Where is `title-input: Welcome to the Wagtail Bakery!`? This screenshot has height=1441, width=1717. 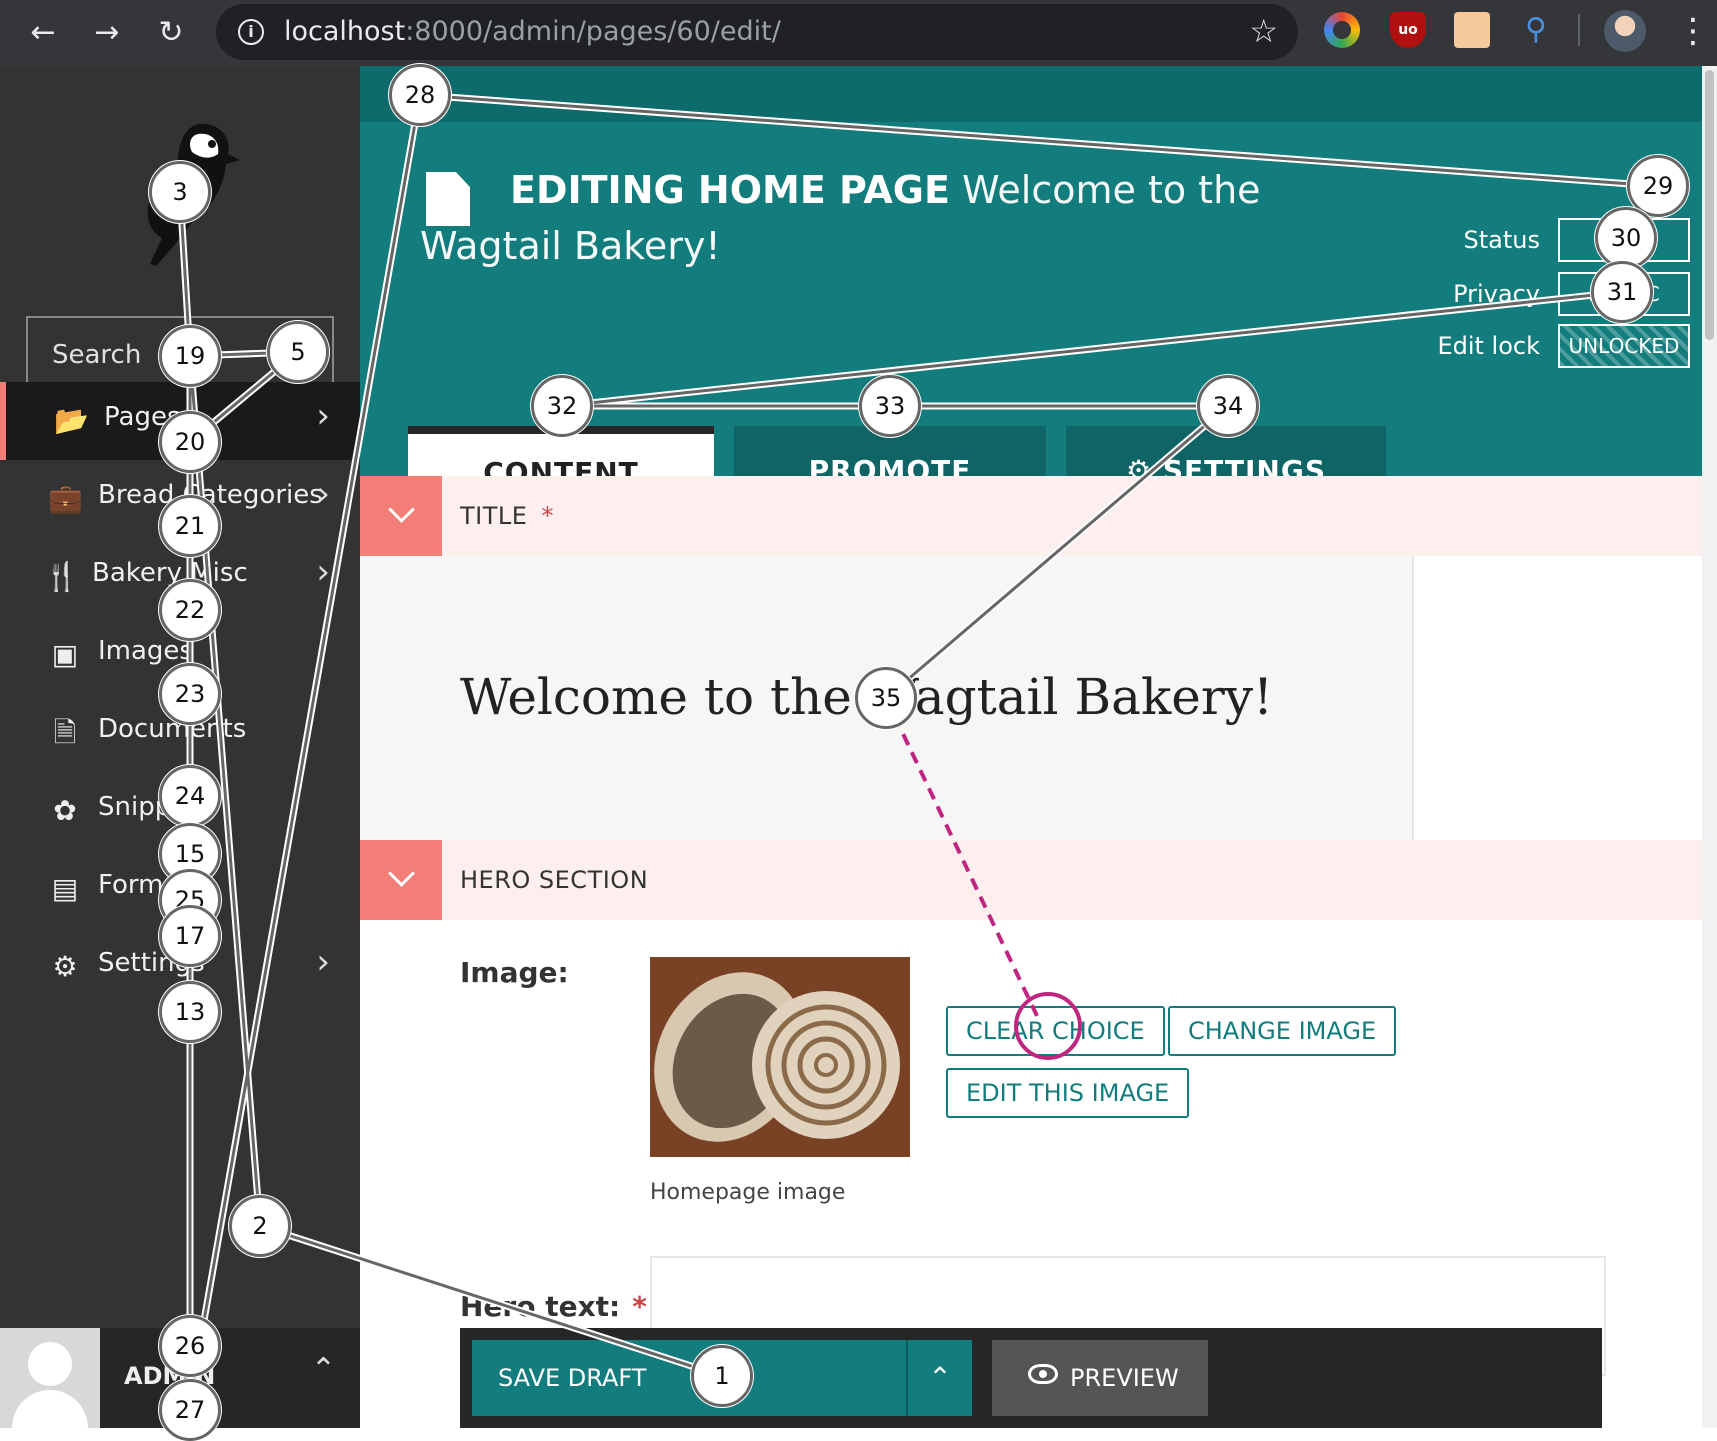
title-input: Welcome to the Wagtail Bakery! is located at coordinates (887, 698).